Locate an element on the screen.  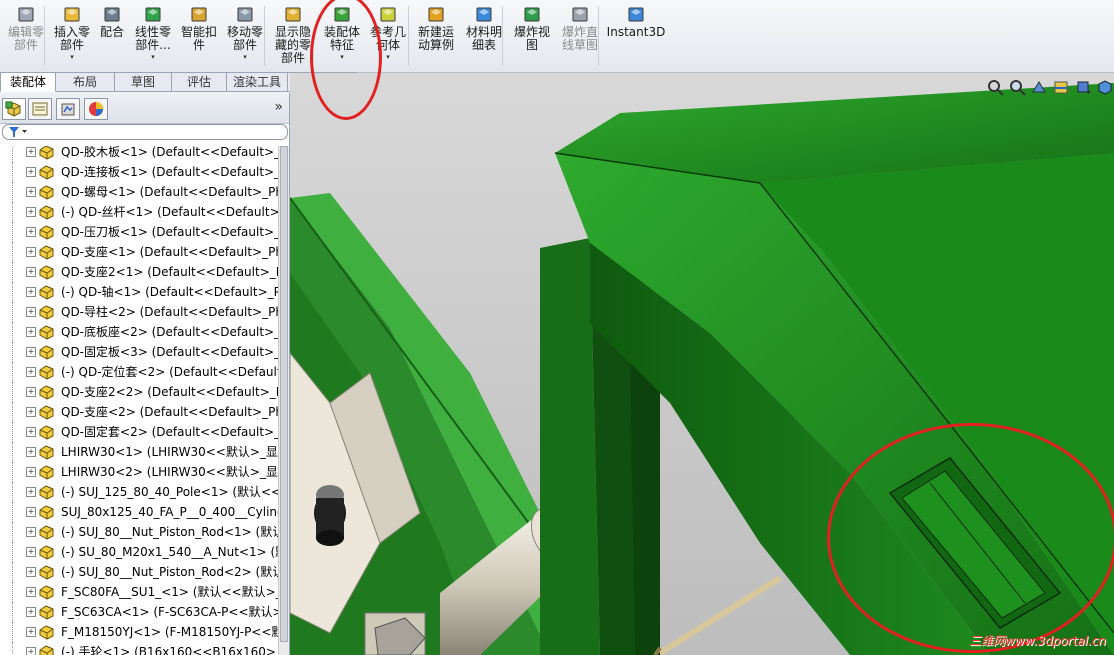
tree-item: + (-) SU_80_M20x1_540__A_Nut<1> (默 is located at coordinates (139, 552).